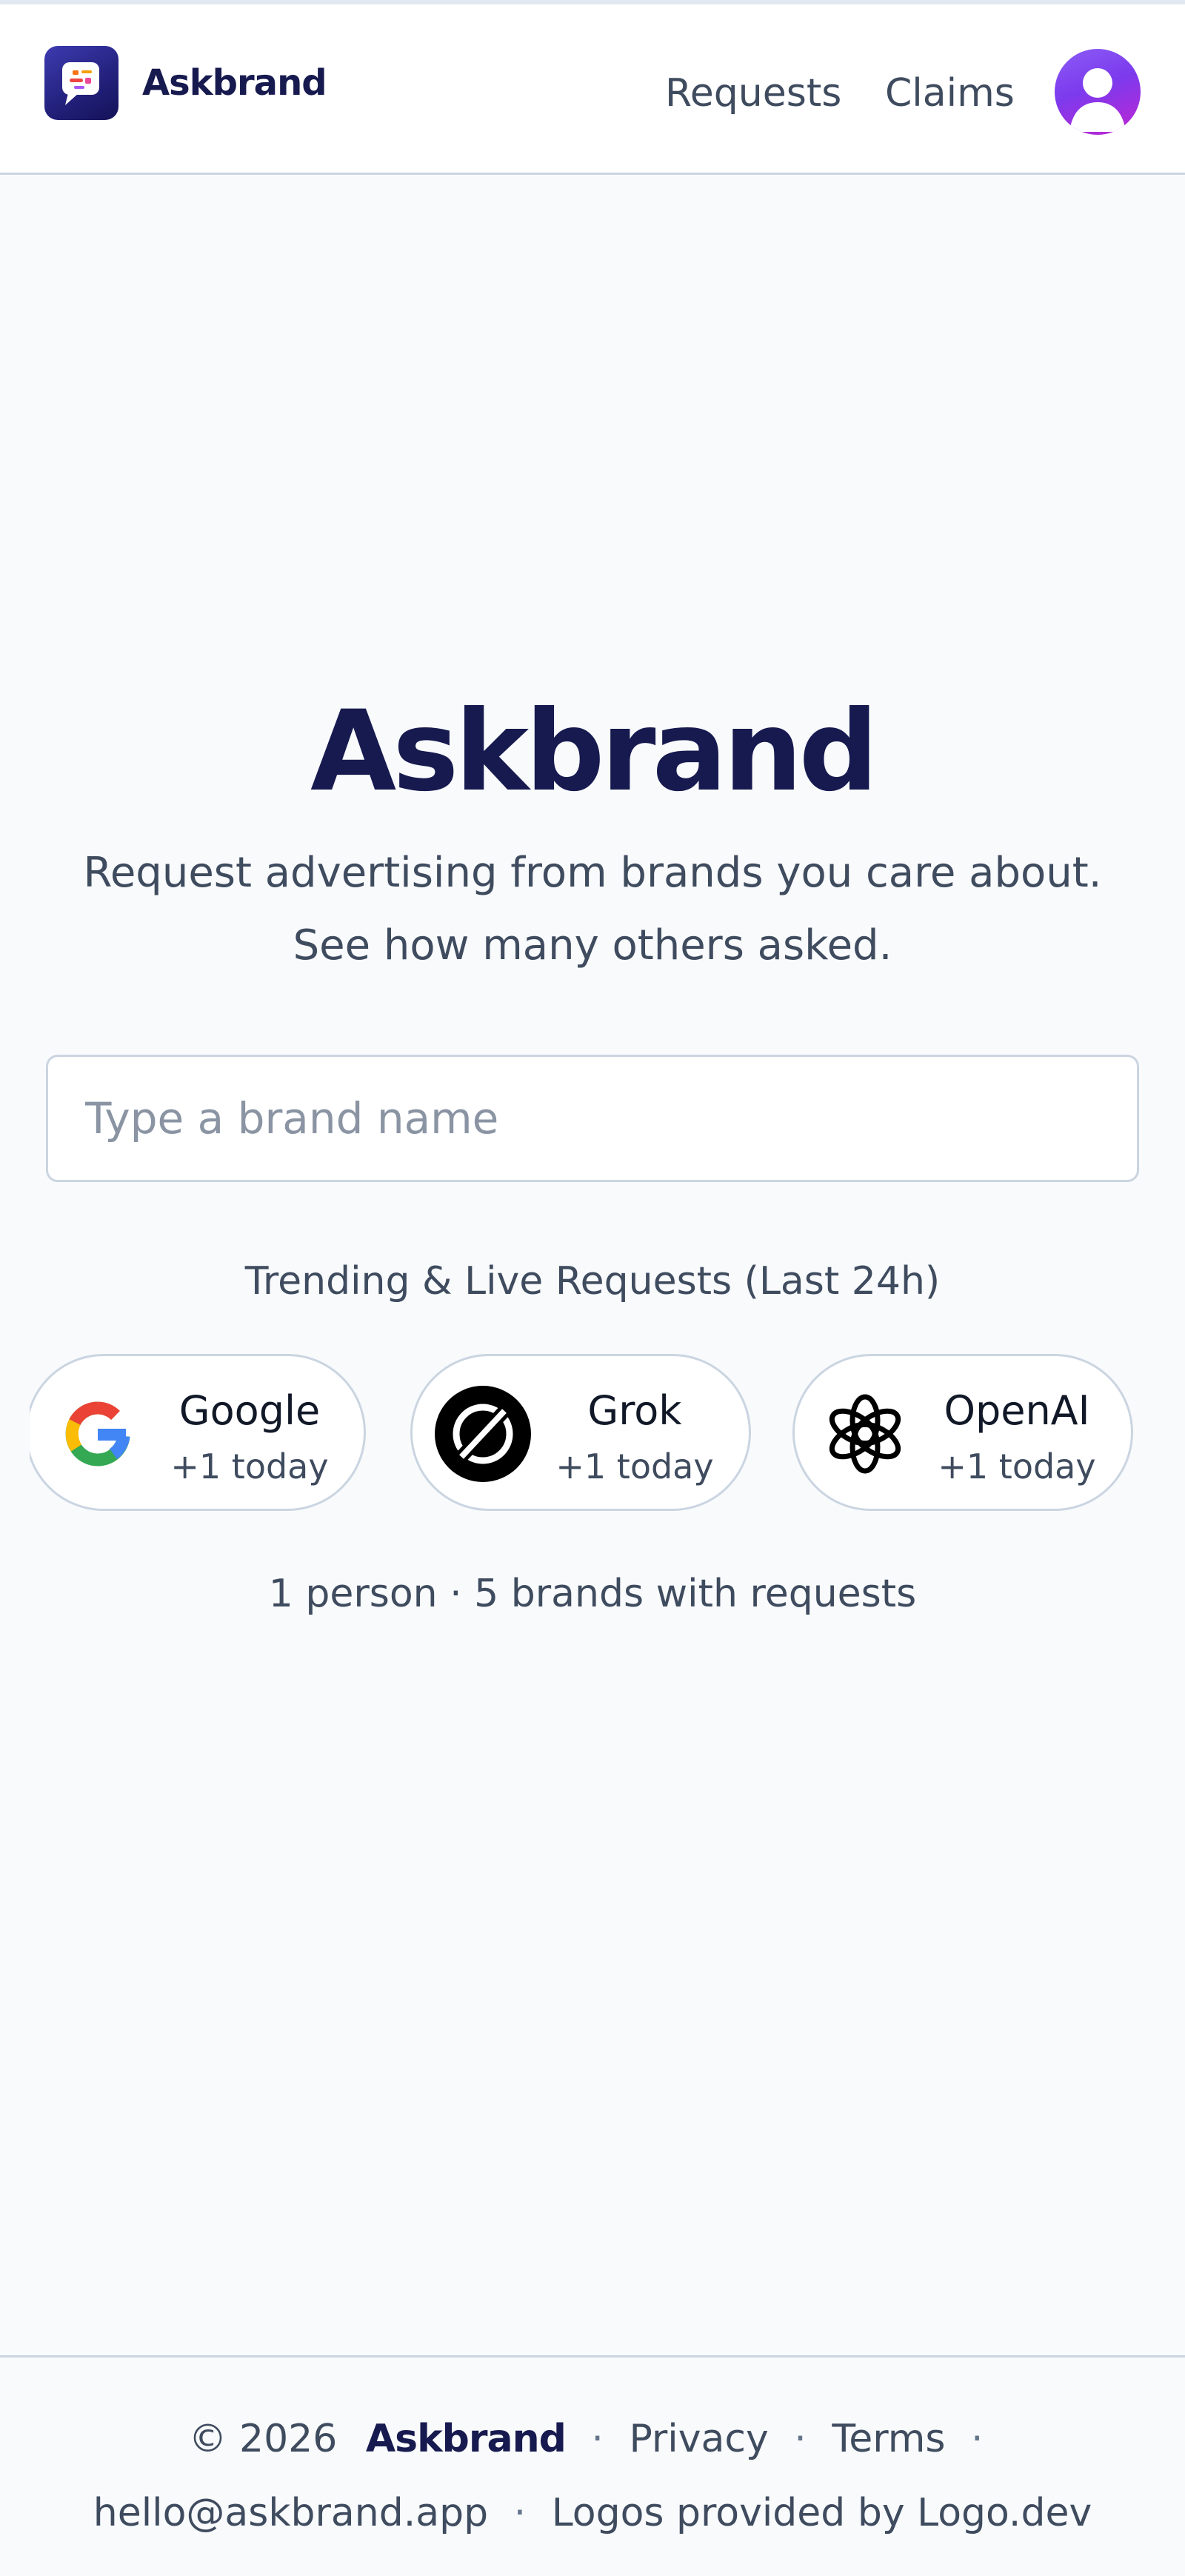 The width and height of the screenshot is (1185, 2576). What do you see at coordinates (698, 2439) in the screenshot?
I see `footer-privacy-link: Privacy` at bounding box center [698, 2439].